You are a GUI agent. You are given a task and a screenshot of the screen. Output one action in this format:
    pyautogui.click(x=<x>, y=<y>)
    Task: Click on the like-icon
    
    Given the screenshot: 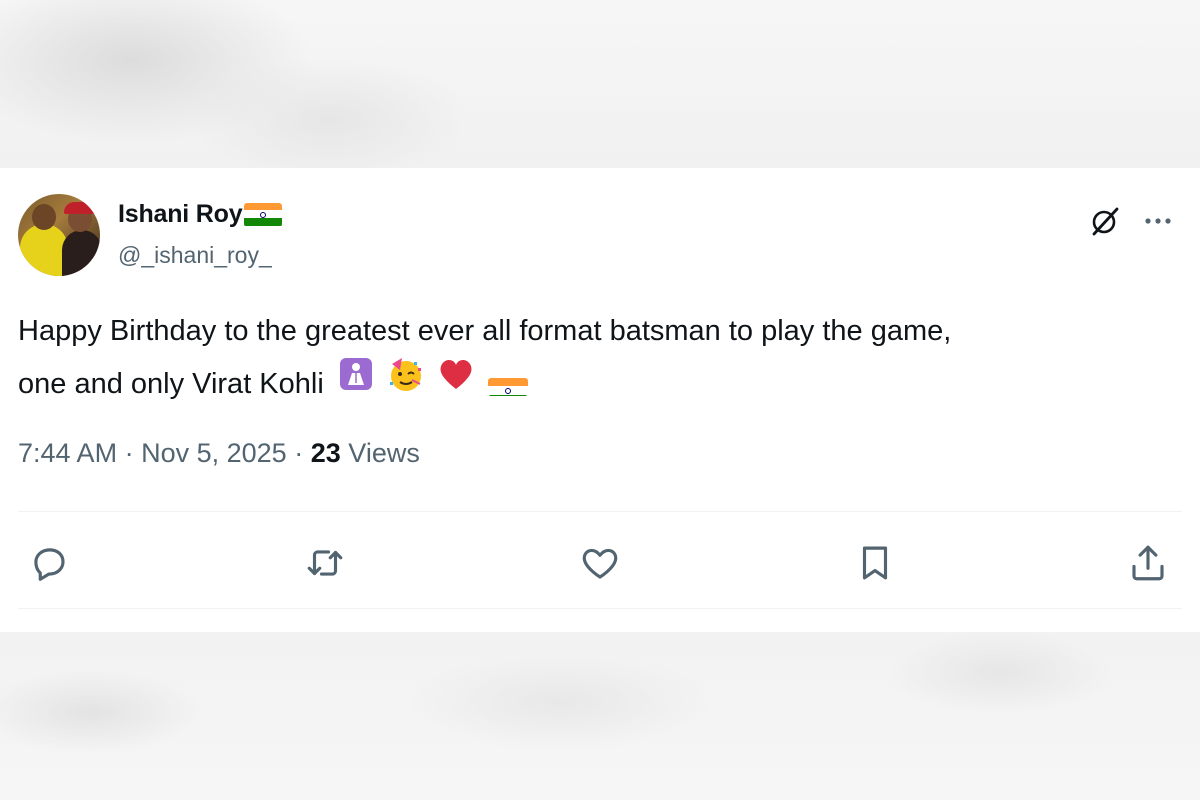 What is the action you would take?
    pyautogui.click(x=600, y=563)
    